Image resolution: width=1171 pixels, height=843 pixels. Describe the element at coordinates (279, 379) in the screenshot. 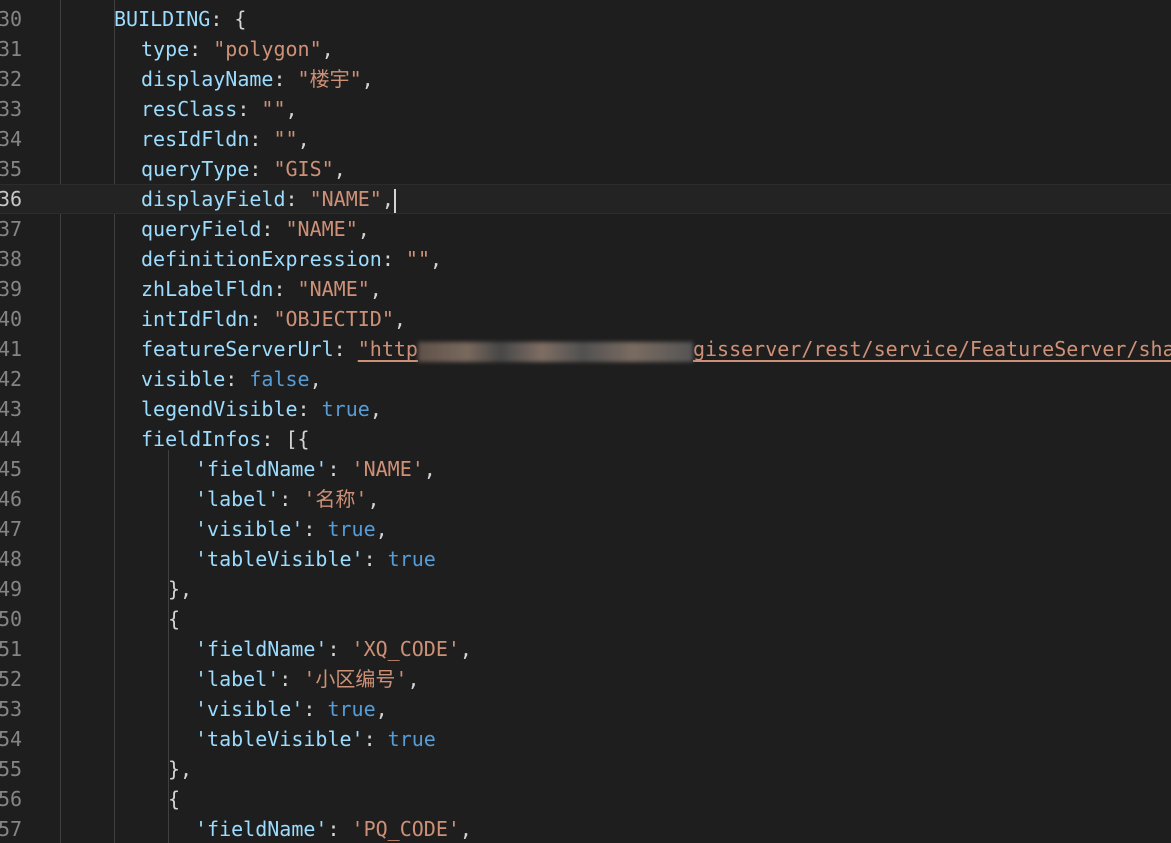

I see `keyword-literal: false` at that location.